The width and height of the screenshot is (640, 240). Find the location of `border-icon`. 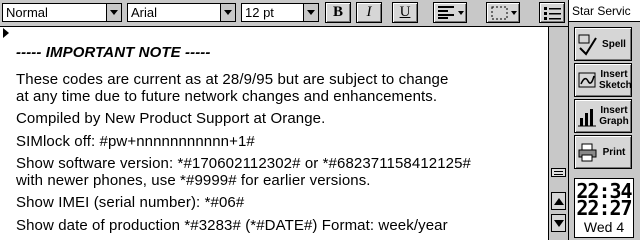

border-icon is located at coordinates (499, 13).